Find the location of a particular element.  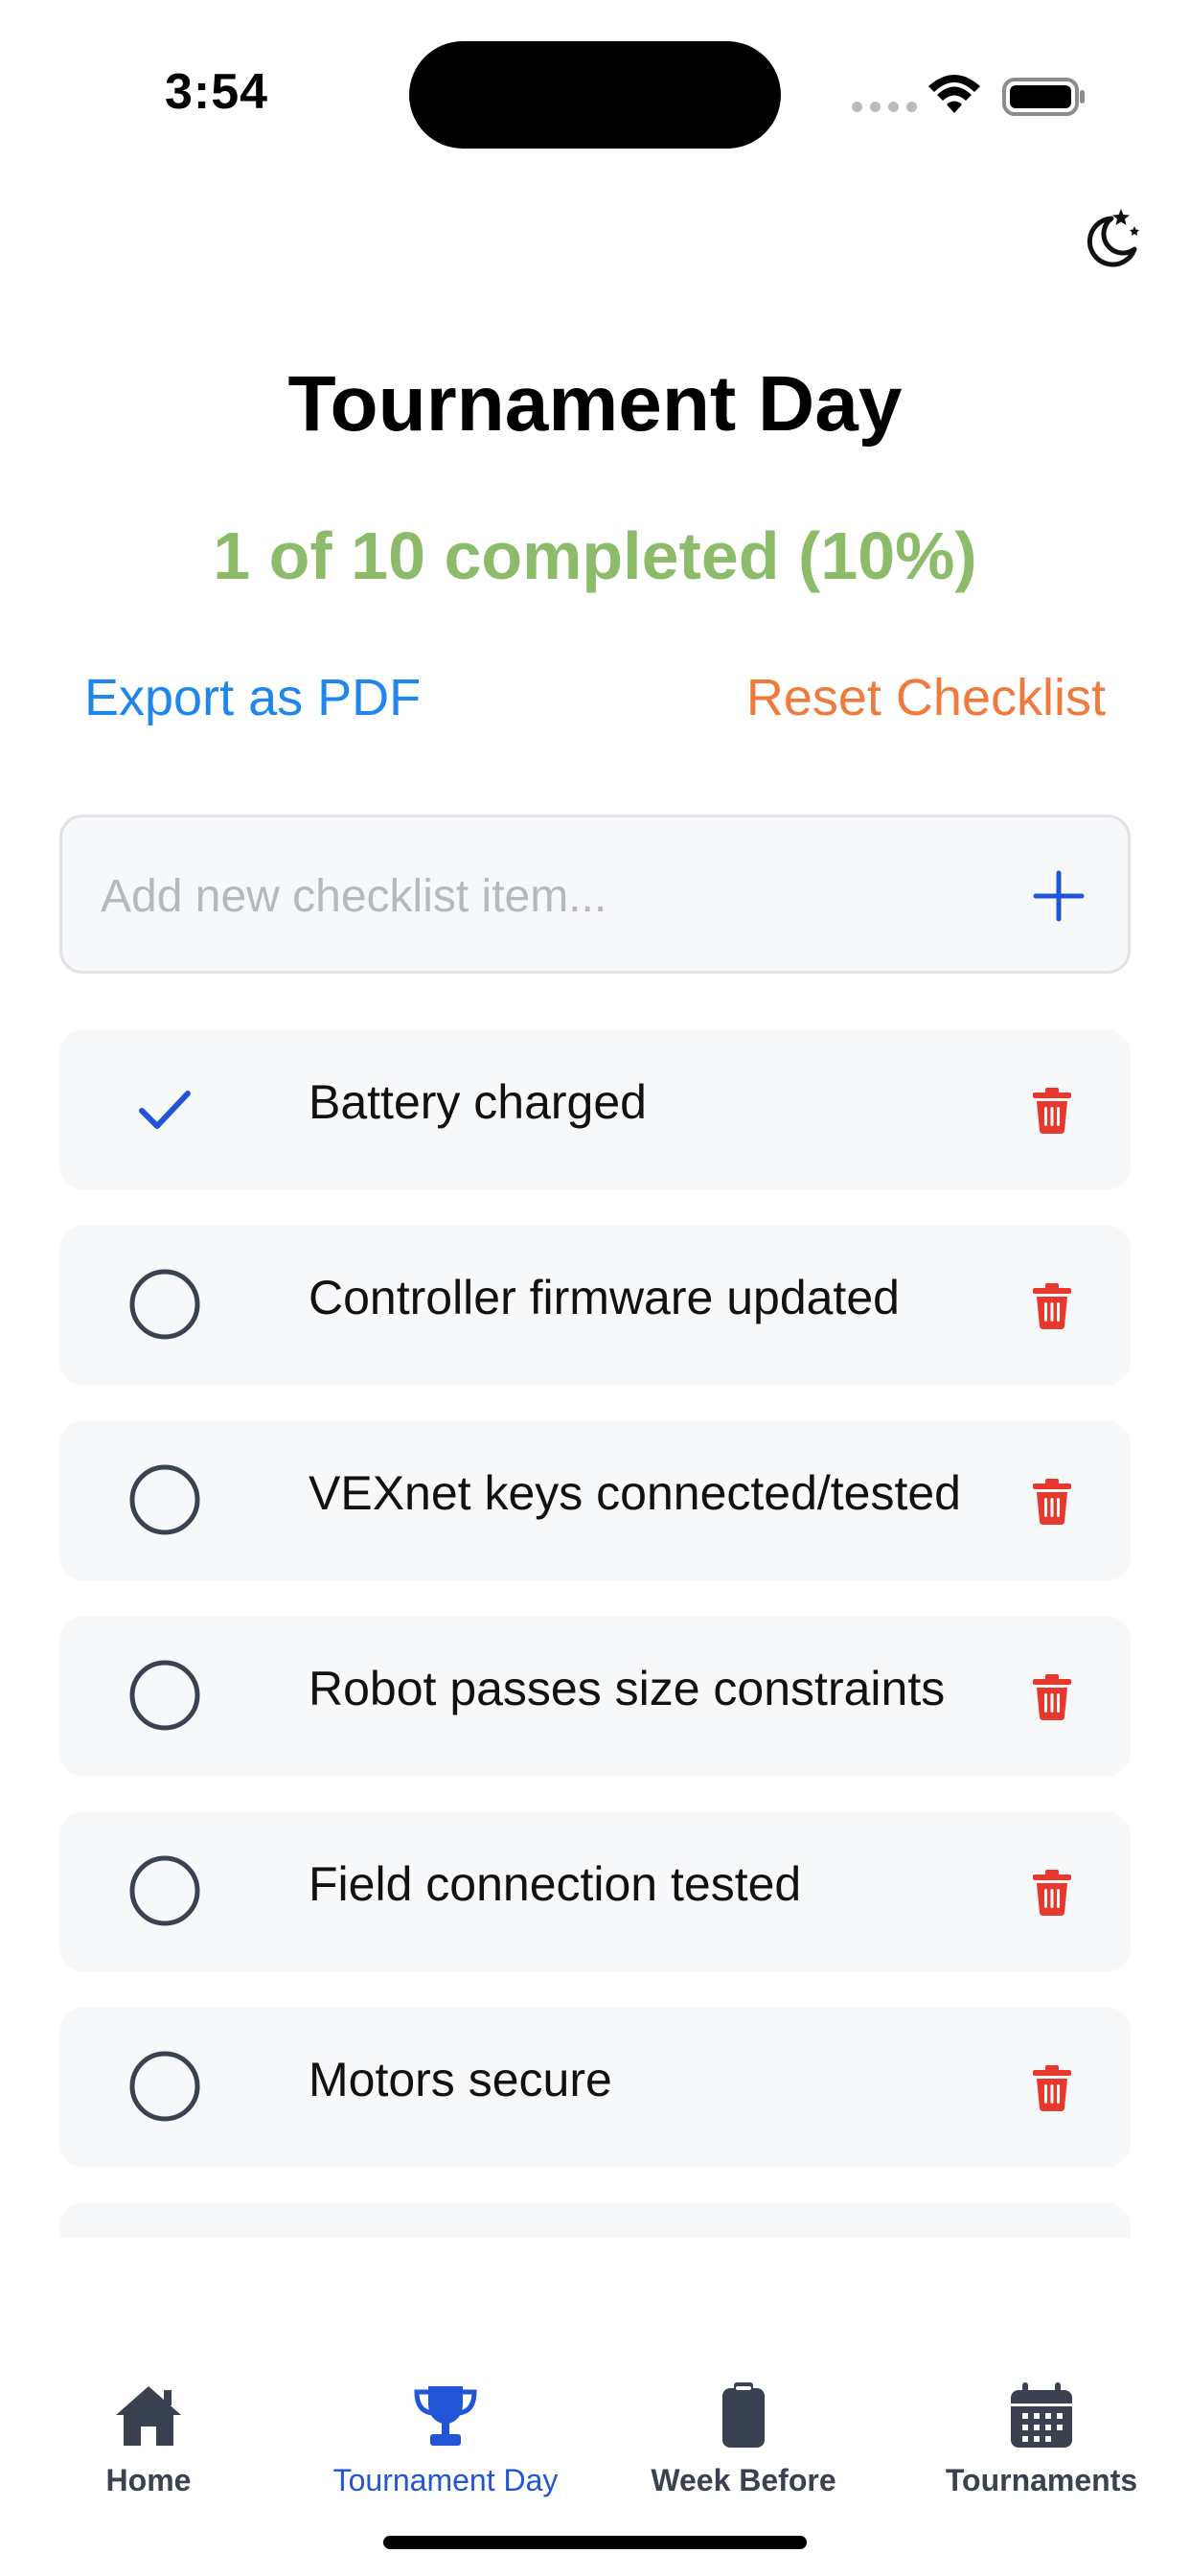

checklist-item: Controller firmware updated is located at coordinates (595, 1305).